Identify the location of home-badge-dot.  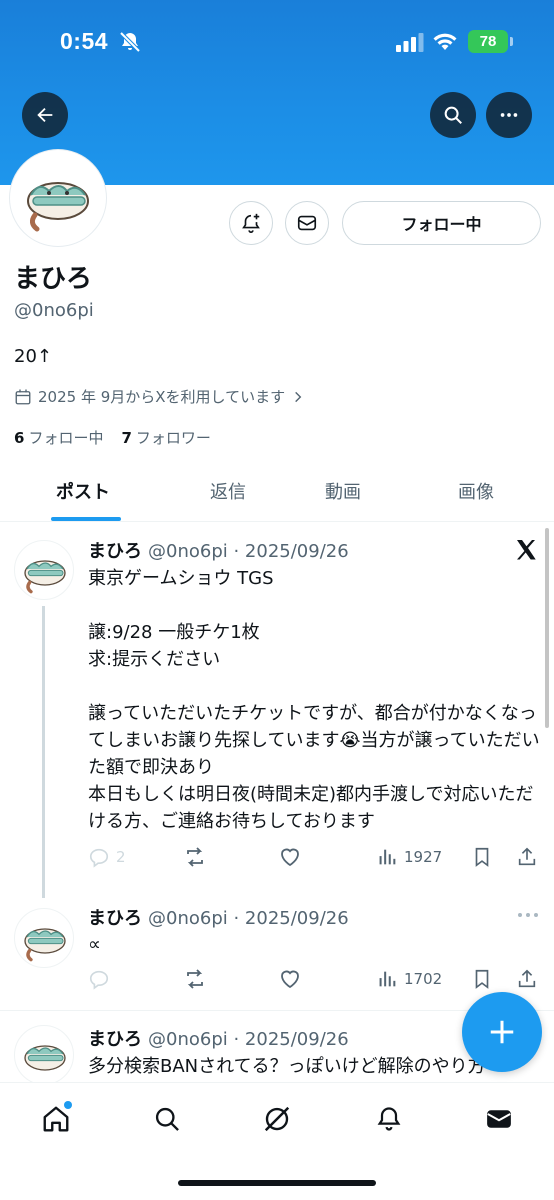
(68, 1105).